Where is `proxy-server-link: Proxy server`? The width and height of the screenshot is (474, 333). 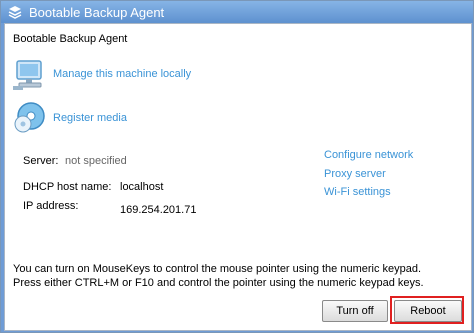
proxy-server-link: Proxy server is located at coordinates (355, 174).